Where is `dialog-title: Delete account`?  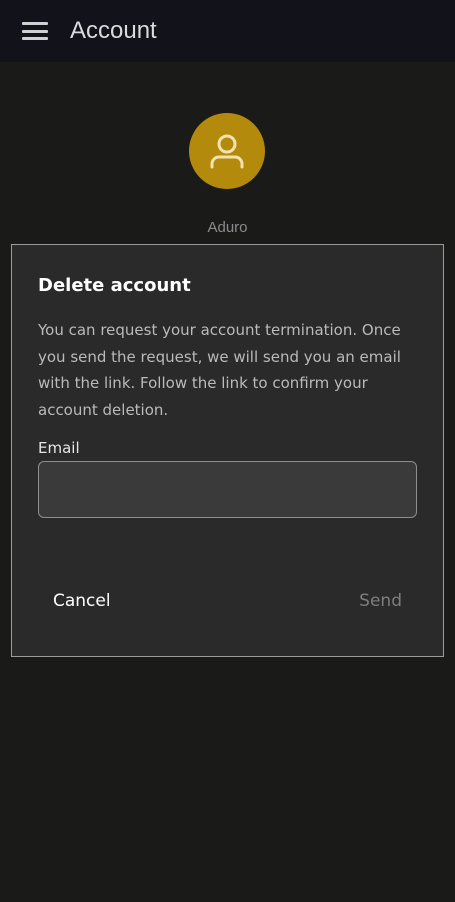
dialog-title: Delete account is located at coordinates (114, 285).